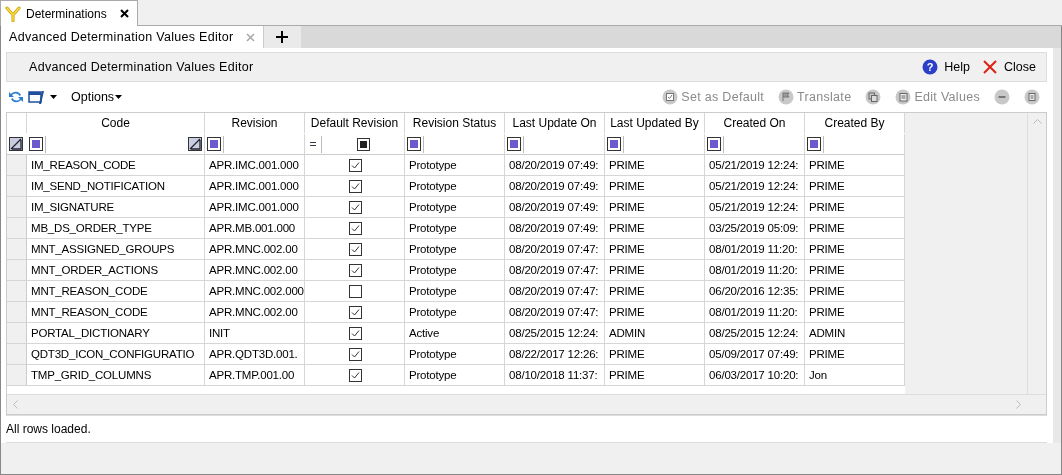  I want to click on date-cell: 06/20/2016 12:35:, so click(755, 291).